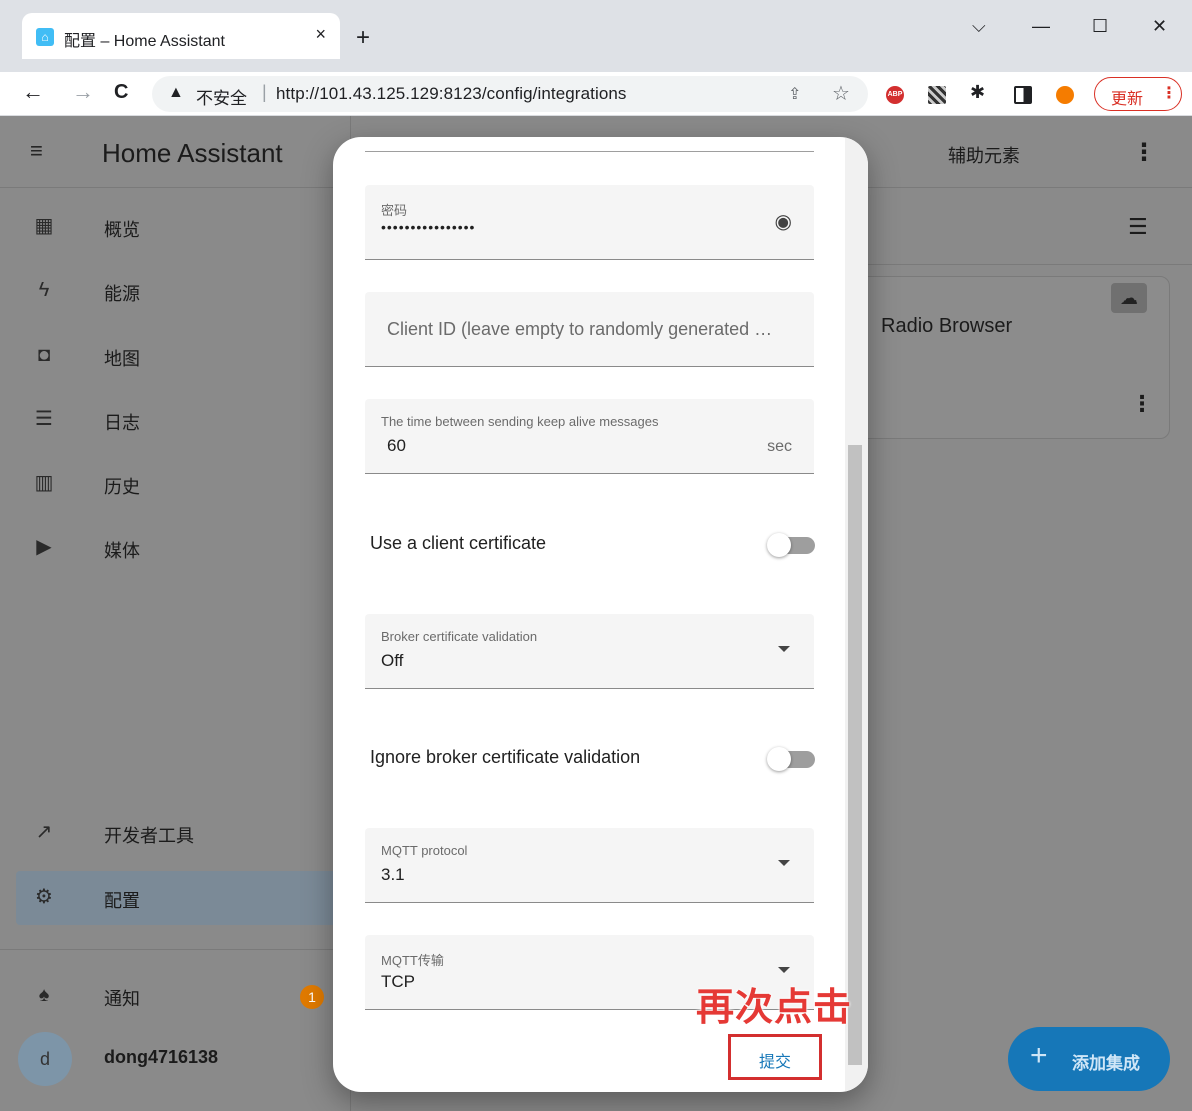  Describe the element at coordinates (1129, 298) in the screenshot. I see `cloud-icon: ☁` at that location.